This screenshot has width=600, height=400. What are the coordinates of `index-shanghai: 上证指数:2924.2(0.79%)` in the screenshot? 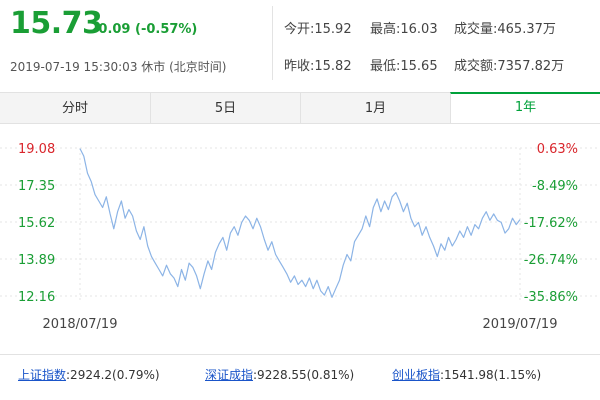 It's located at (89, 374).